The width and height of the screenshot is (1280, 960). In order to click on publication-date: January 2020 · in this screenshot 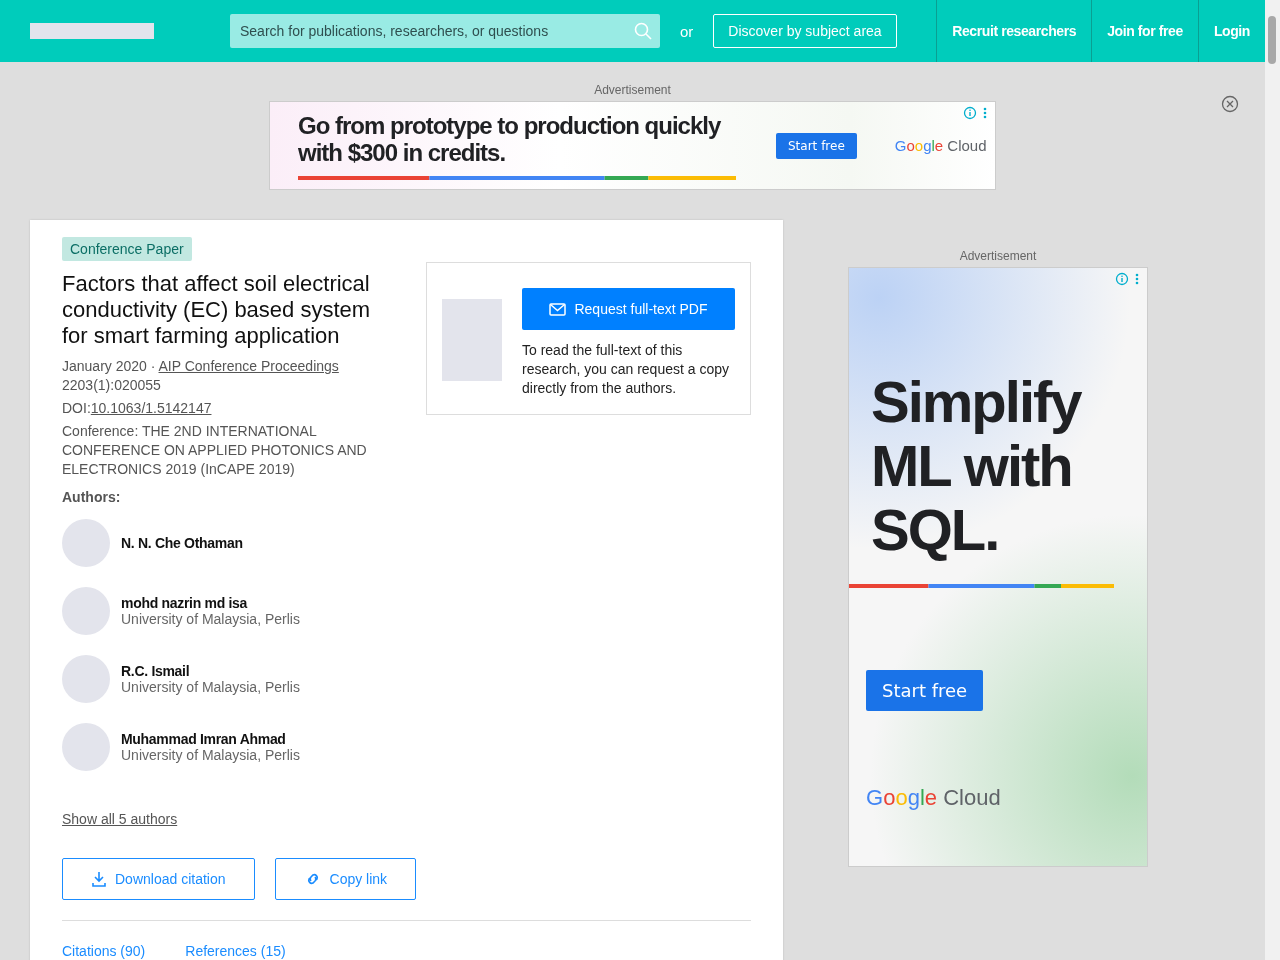, I will do `click(109, 366)`.